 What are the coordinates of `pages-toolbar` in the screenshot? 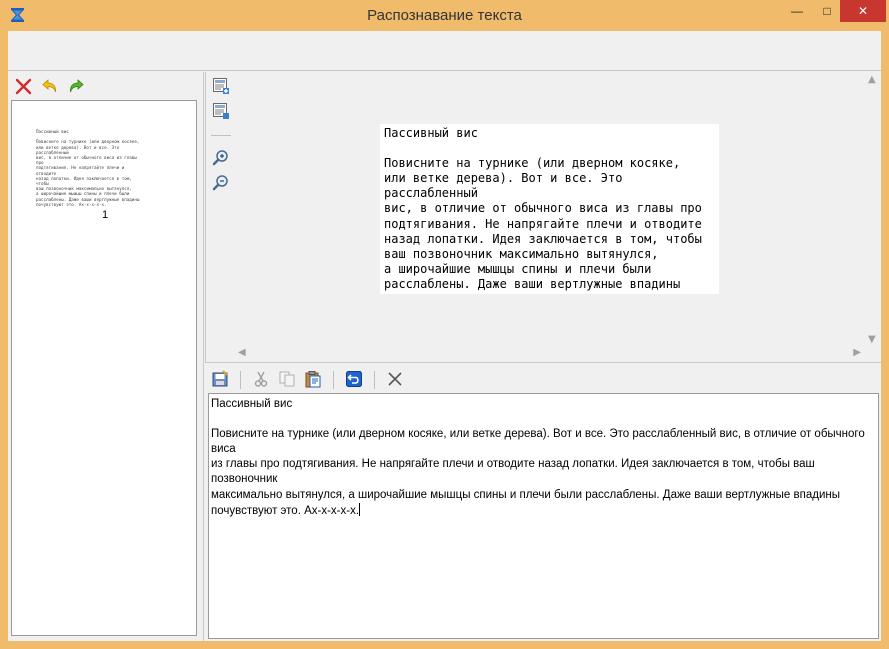 It's located at (49, 87).